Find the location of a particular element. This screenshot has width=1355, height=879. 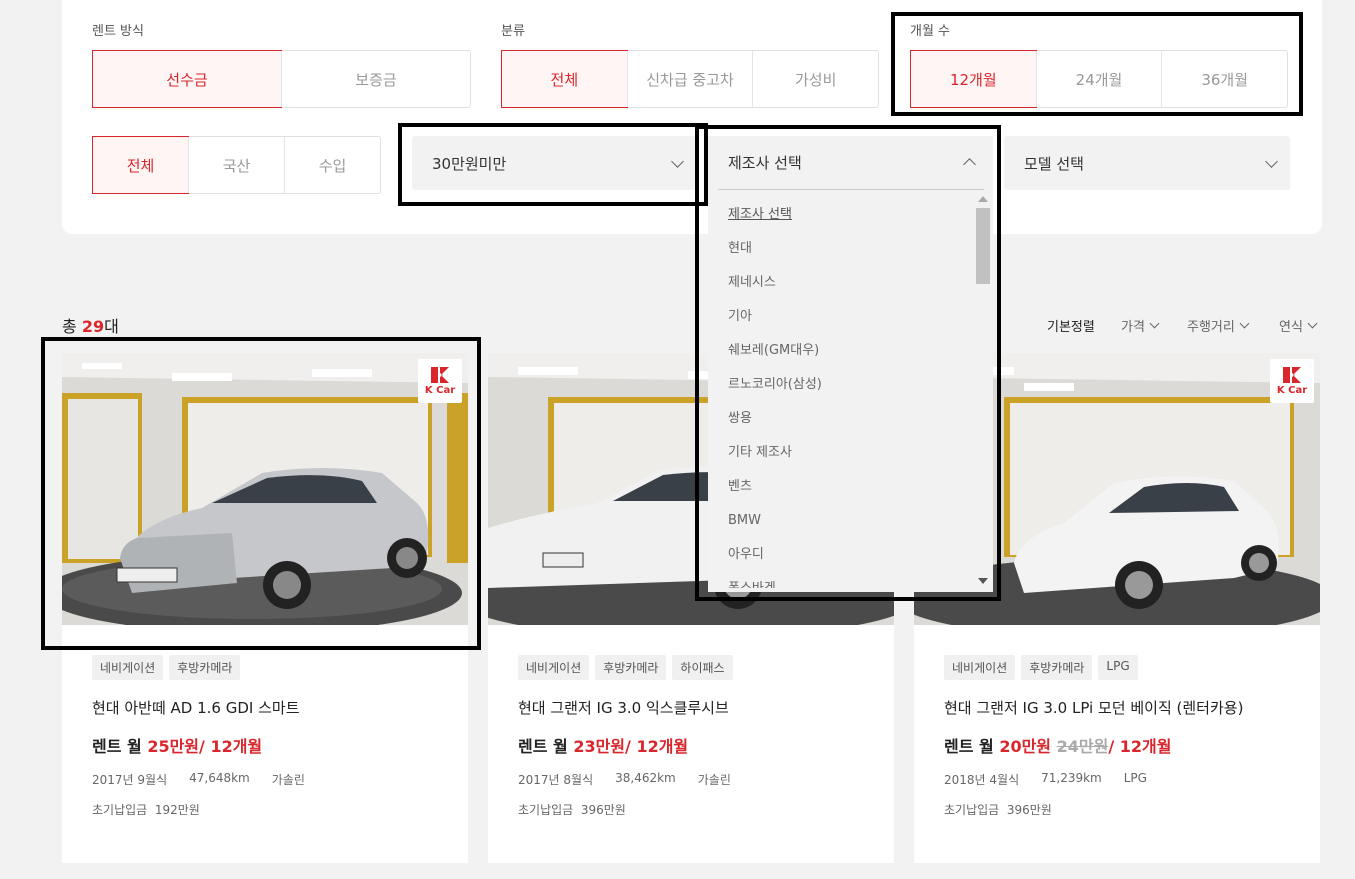

sort-mileage: 주행거리 is located at coordinates (1218, 325).